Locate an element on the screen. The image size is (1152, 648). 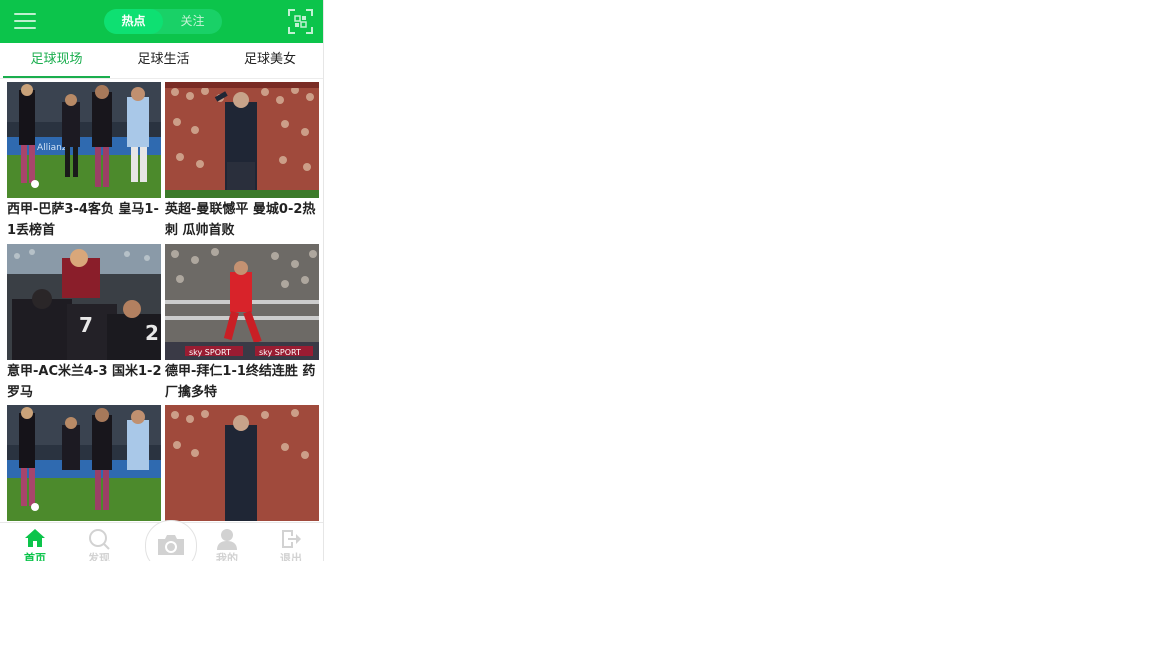
bottom-nav: 首页 发现 我的 退出 is located at coordinates (161, 540).